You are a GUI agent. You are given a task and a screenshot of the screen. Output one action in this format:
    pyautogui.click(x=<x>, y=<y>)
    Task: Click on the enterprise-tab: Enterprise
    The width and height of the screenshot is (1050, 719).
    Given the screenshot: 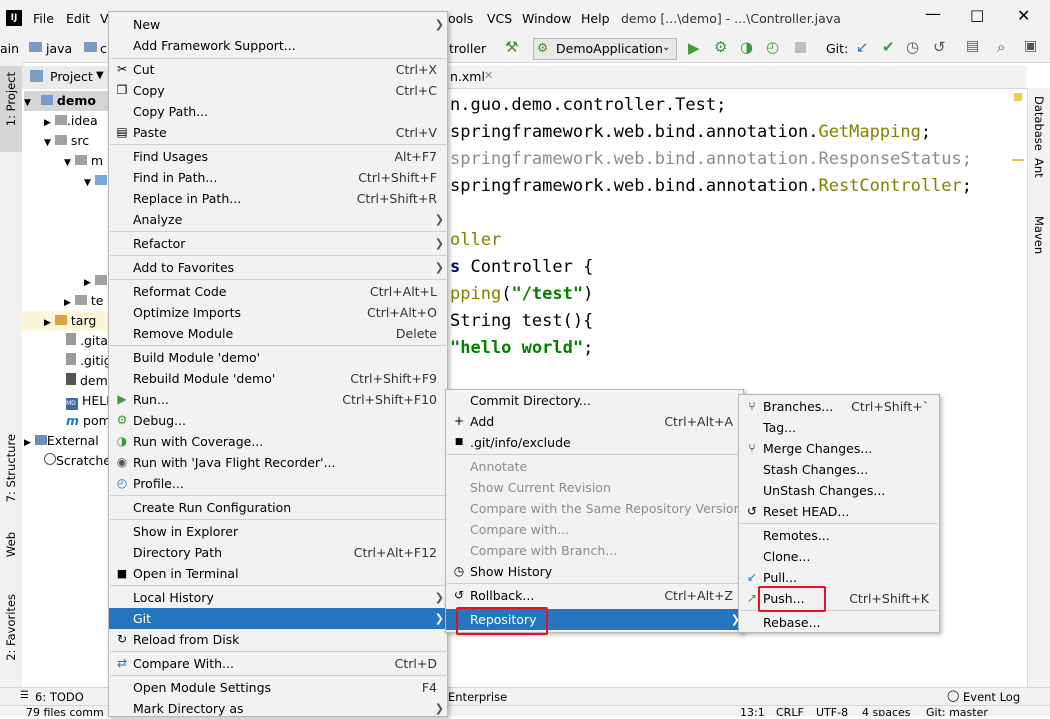 What is the action you would take?
    pyautogui.click(x=477, y=697)
    